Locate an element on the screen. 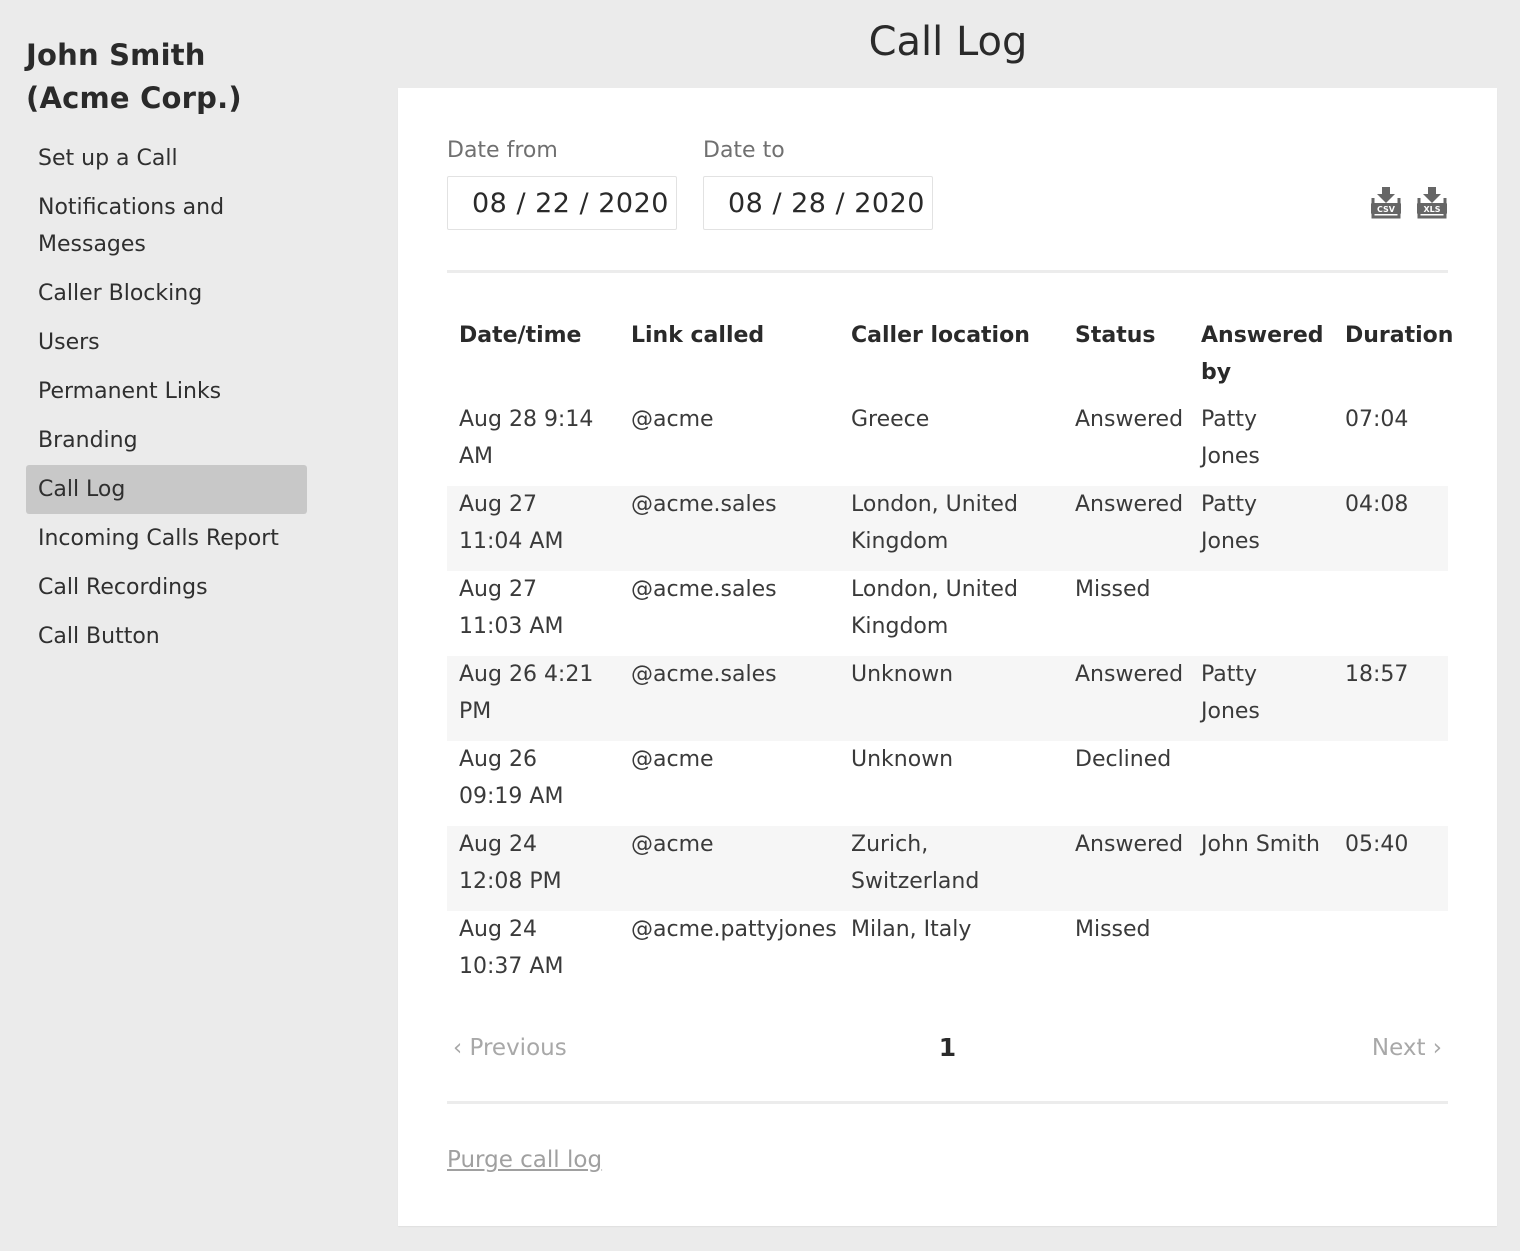 The image size is (1520, 1251). cell-duration: 18:57 is located at coordinates (1377, 674).